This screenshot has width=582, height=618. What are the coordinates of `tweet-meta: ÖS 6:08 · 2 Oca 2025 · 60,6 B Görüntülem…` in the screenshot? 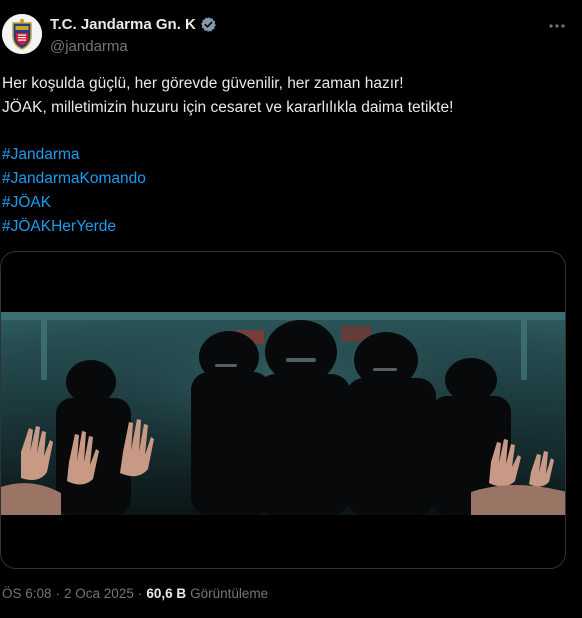 It's located at (135, 593).